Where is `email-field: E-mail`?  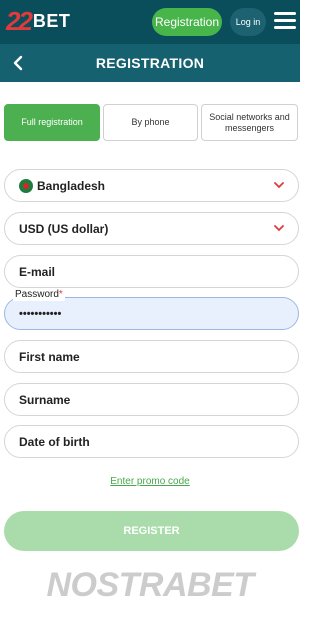 email-field: E-mail is located at coordinates (151, 271).